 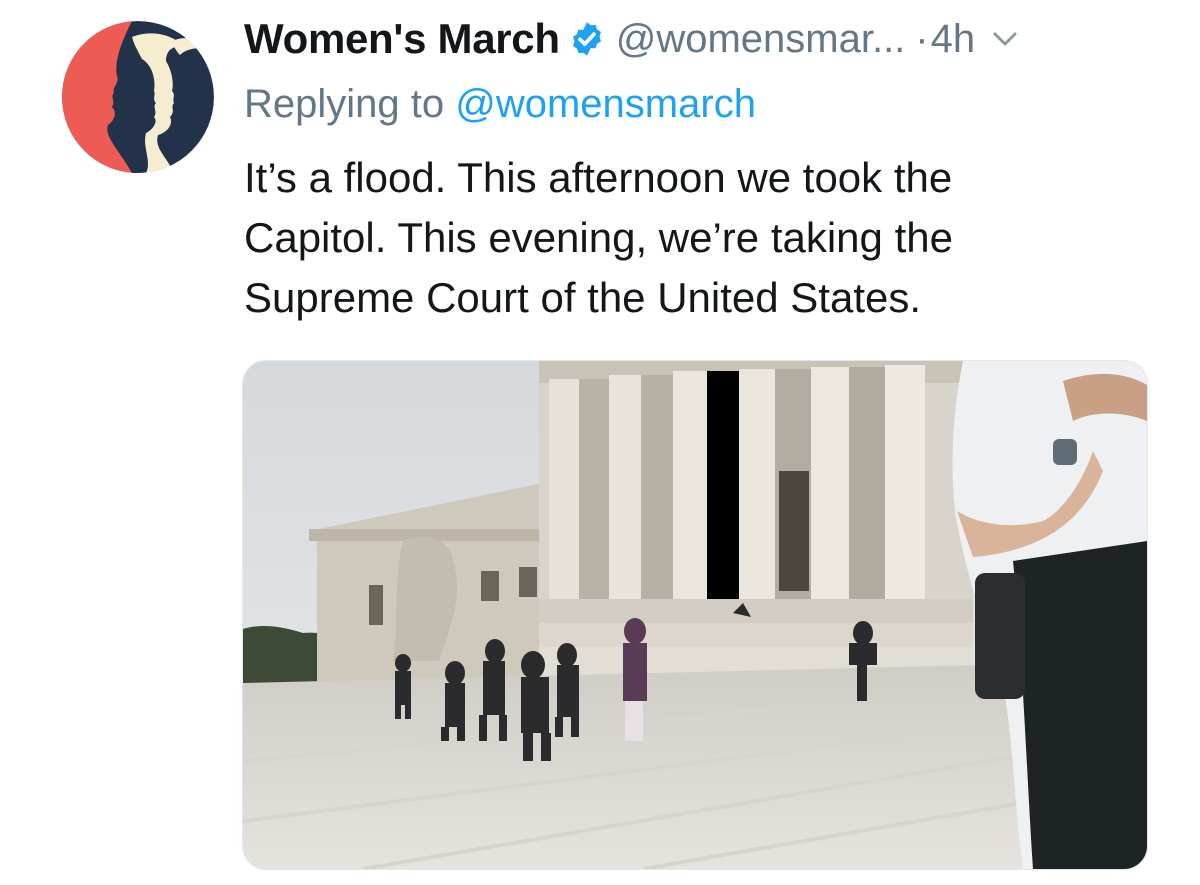 What do you see at coordinates (402, 39) in the screenshot?
I see `author-name: Women's March` at bounding box center [402, 39].